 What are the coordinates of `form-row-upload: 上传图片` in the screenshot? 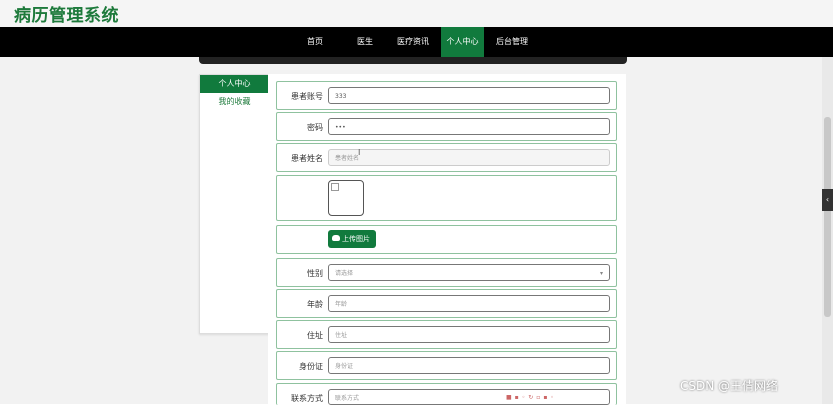 It's located at (446, 239).